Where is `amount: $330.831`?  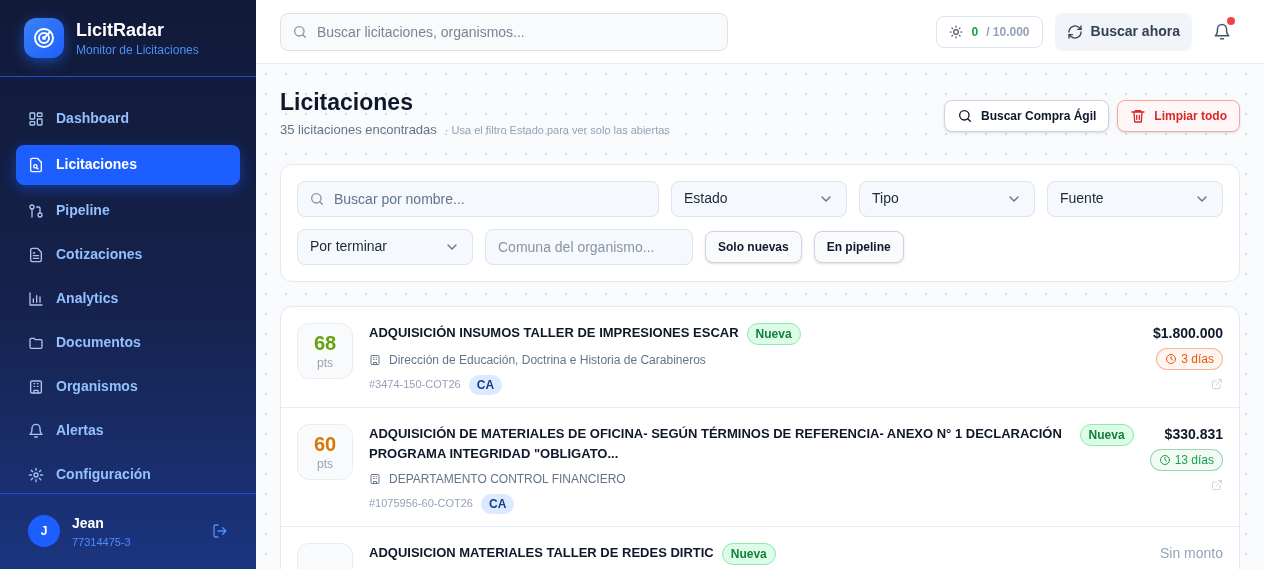 amount: $330.831 is located at coordinates (1193, 434).